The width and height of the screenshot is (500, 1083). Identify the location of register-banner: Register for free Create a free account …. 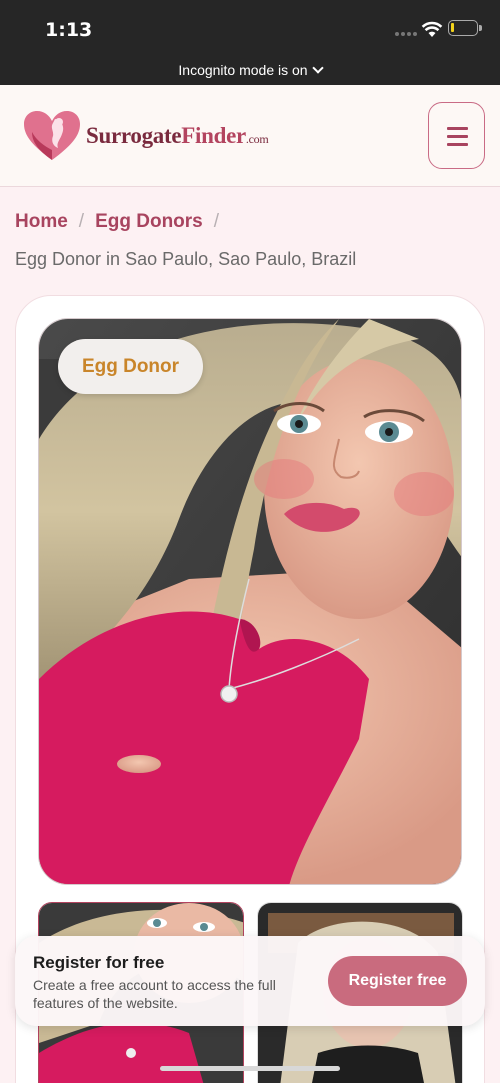
(250, 981).